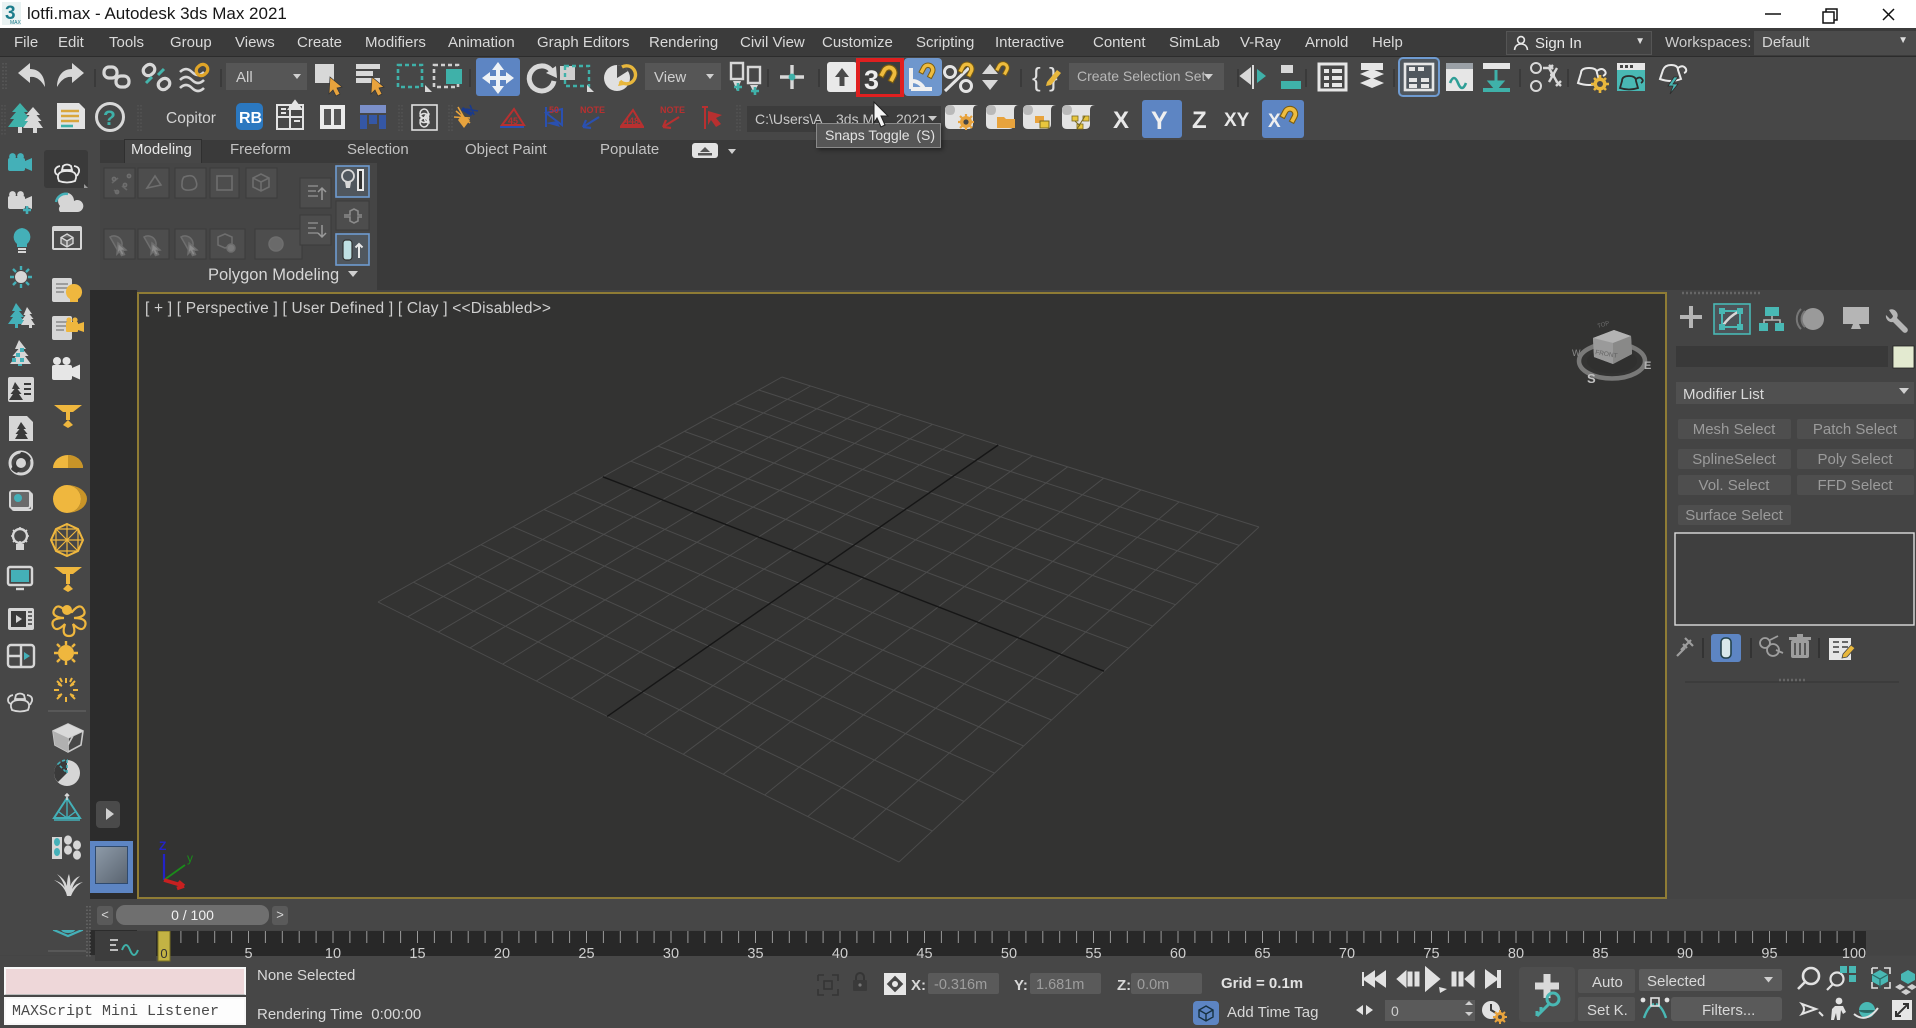 This screenshot has width=1916, height=1028. What do you see at coordinates (244, 77) in the screenshot?
I see `svg-text: All` at bounding box center [244, 77].